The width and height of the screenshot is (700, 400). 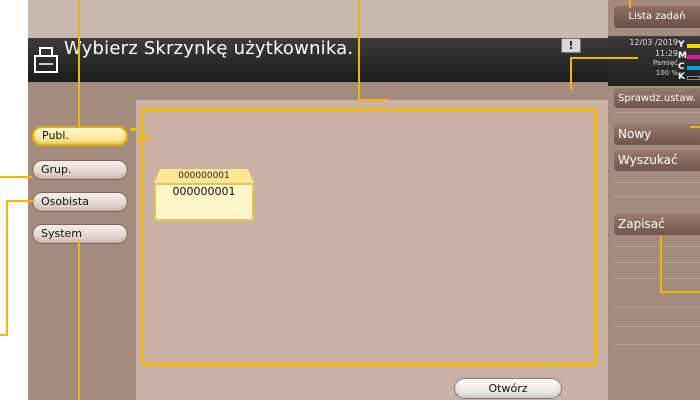 What do you see at coordinates (80, 234) in the screenshot?
I see `tab-system: System` at bounding box center [80, 234].